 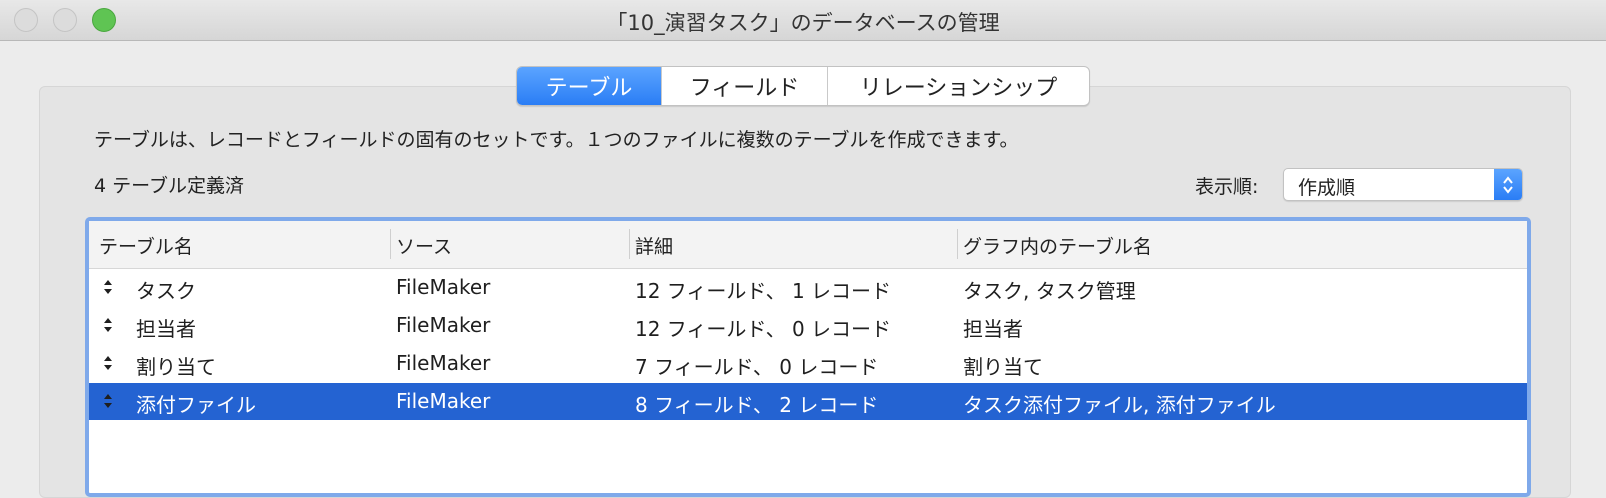 What do you see at coordinates (169, 186) in the screenshot?
I see `table-count: 4 テーブル定義済` at bounding box center [169, 186].